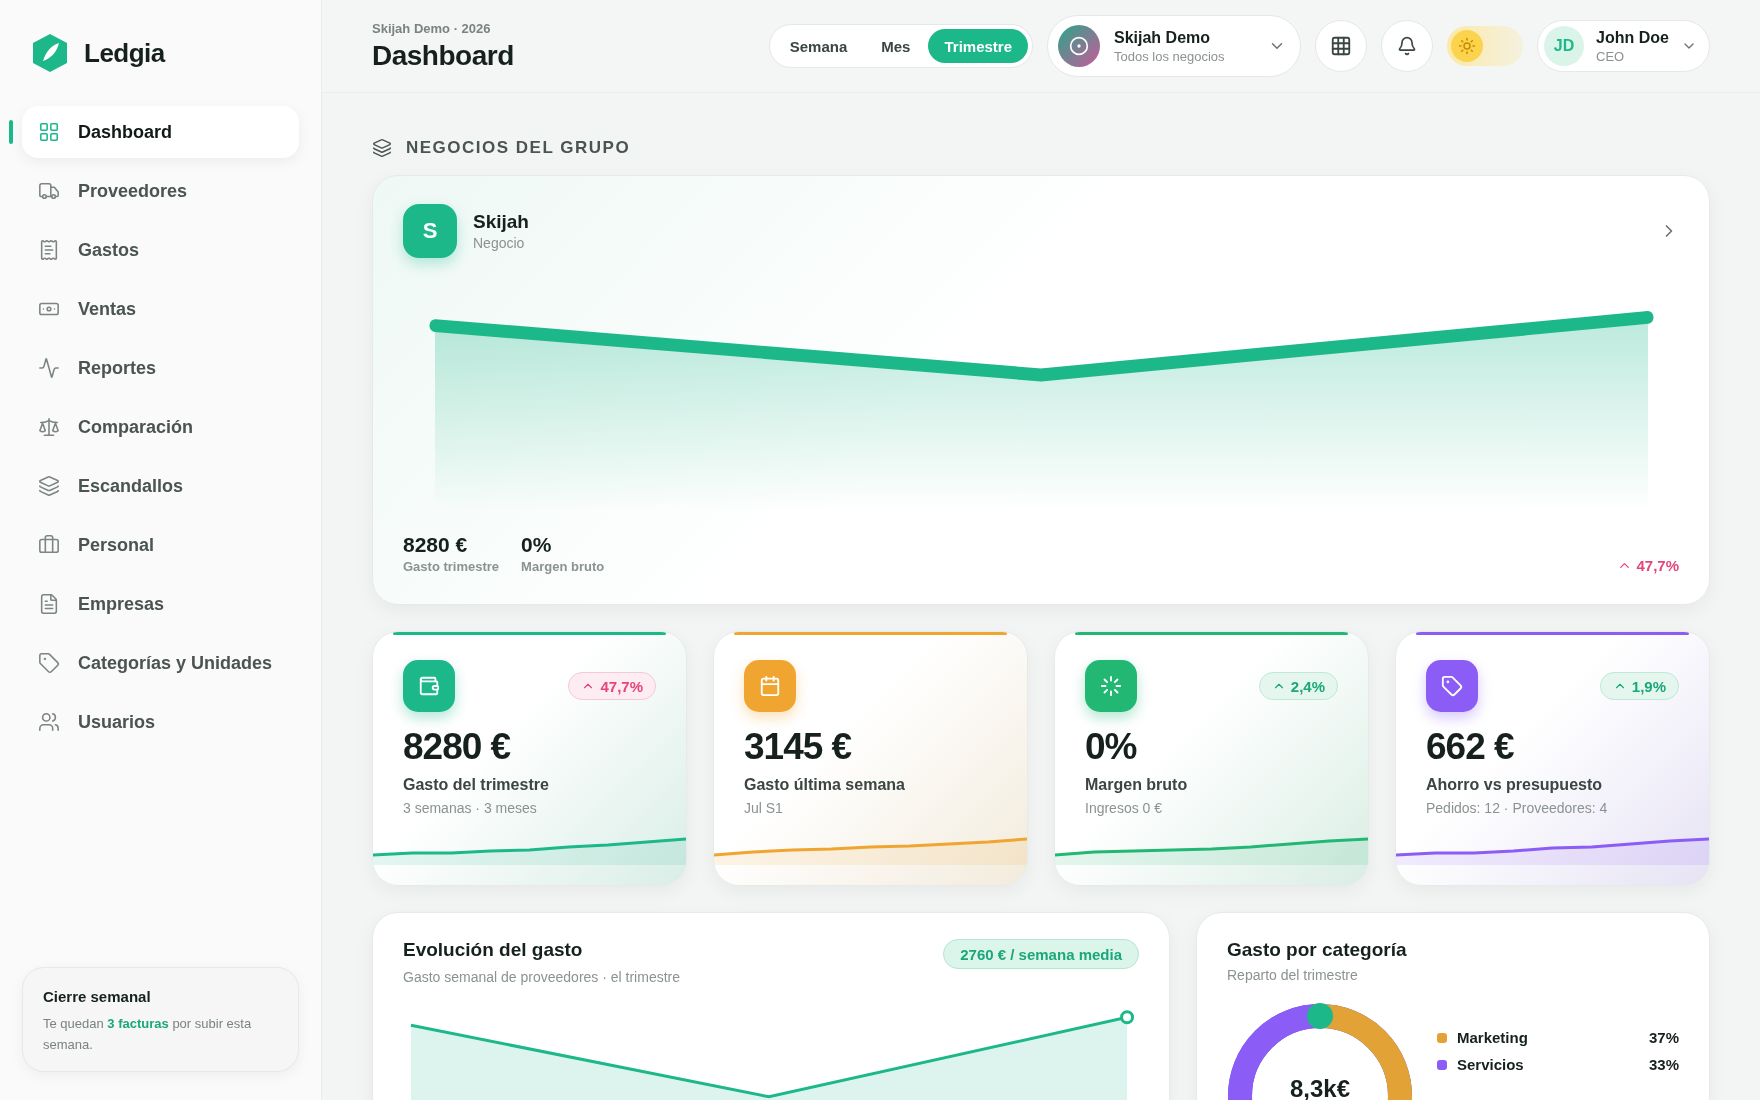 The image size is (1760, 1100). What do you see at coordinates (11, 132) in the screenshot?
I see `active-indicator` at bounding box center [11, 132].